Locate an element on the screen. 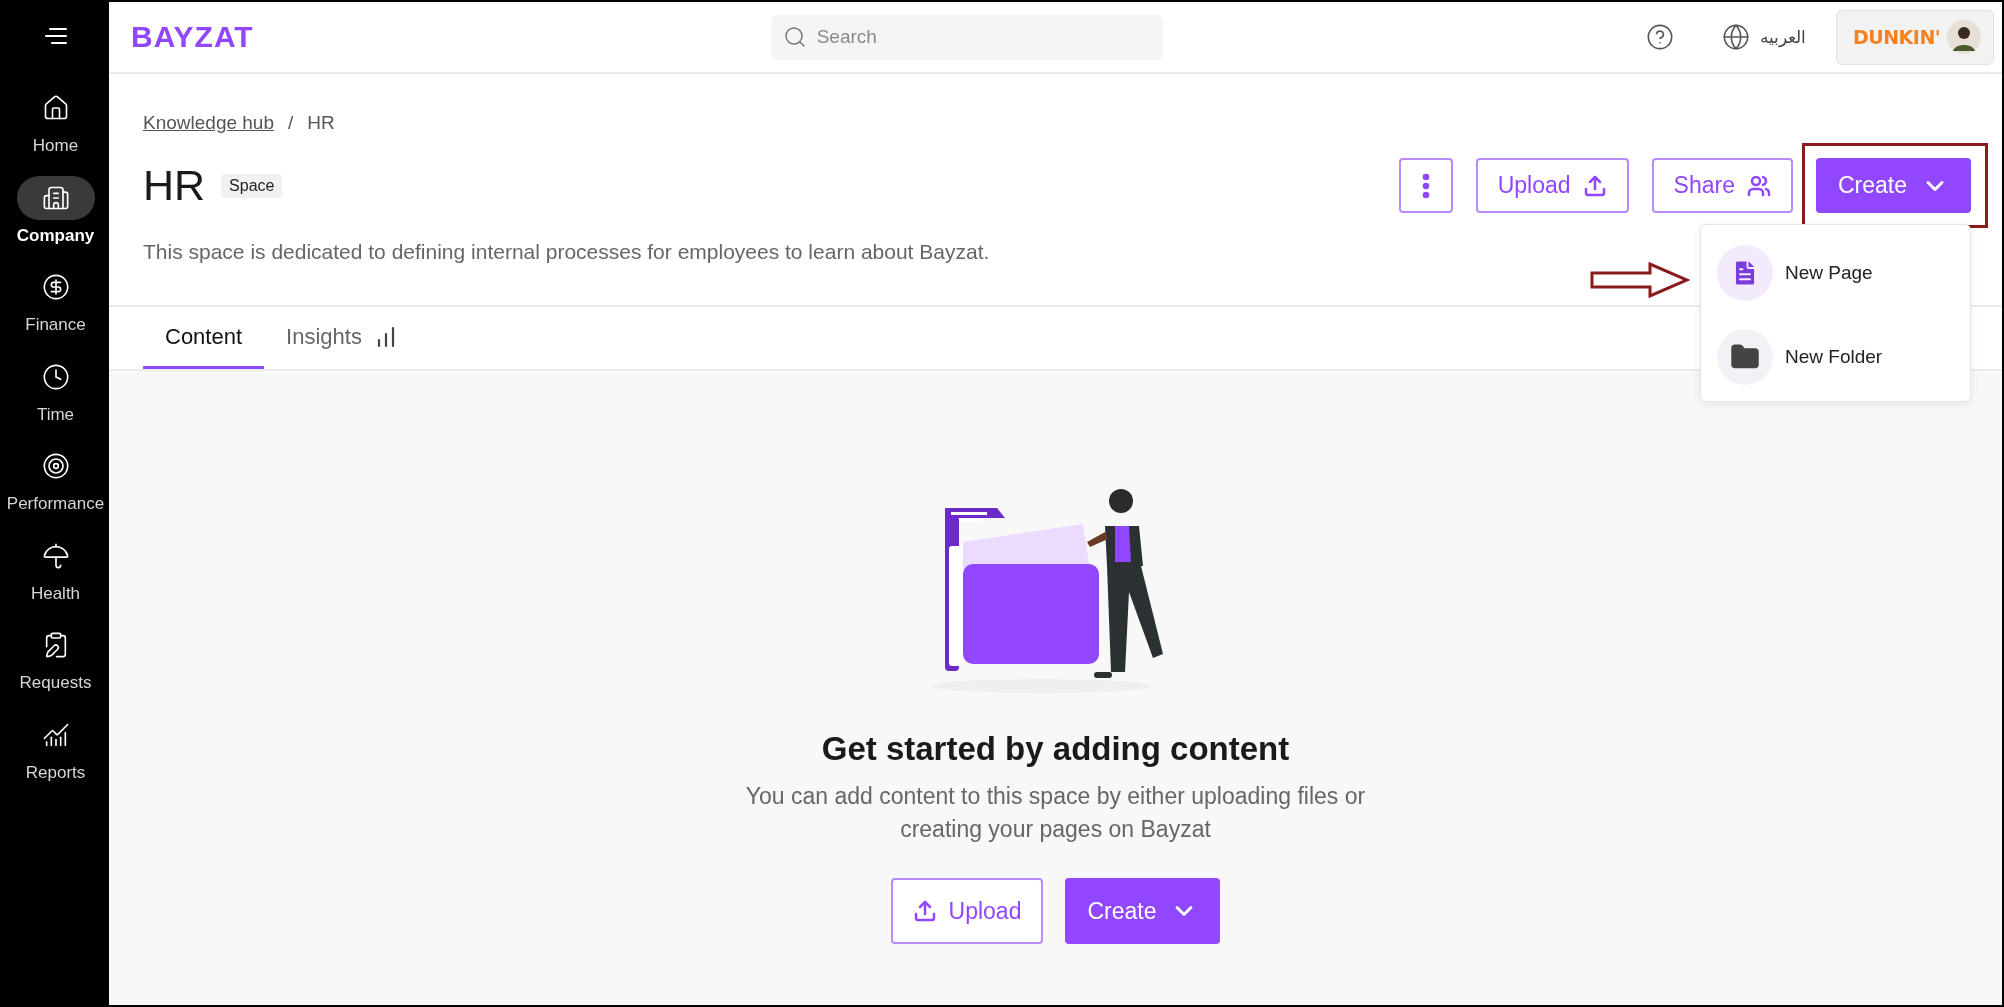 The width and height of the screenshot is (2004, 1007). menu-item: New Page is located at coordinates (1835, 273).